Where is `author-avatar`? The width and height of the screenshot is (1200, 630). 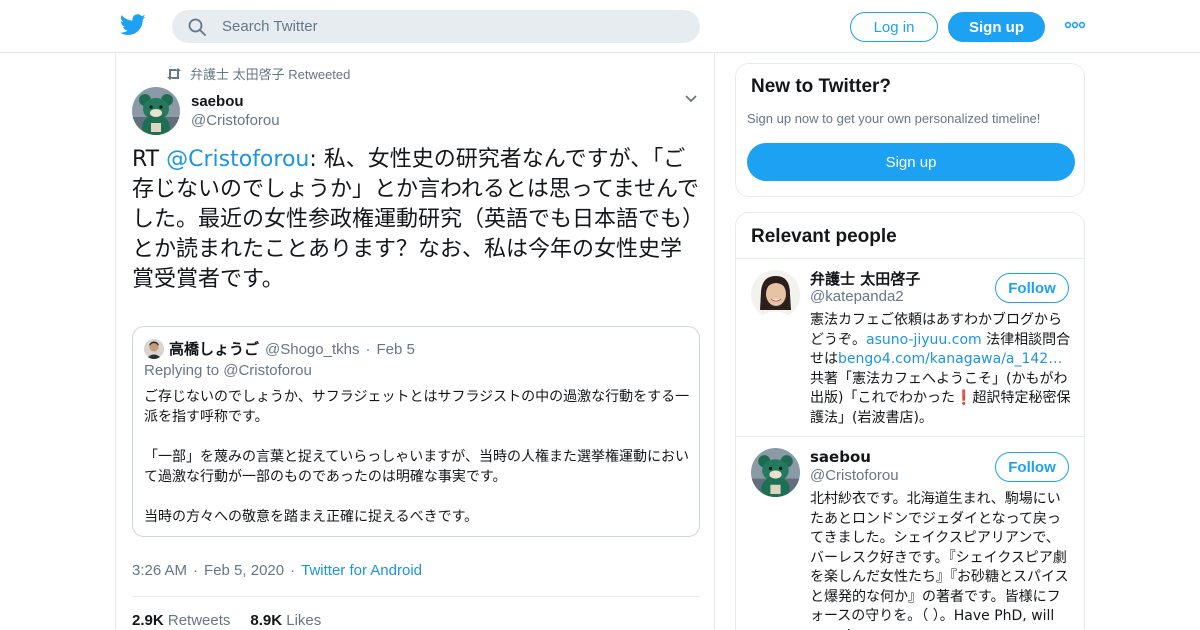
author-avatar is located at coordinates (156, 111).